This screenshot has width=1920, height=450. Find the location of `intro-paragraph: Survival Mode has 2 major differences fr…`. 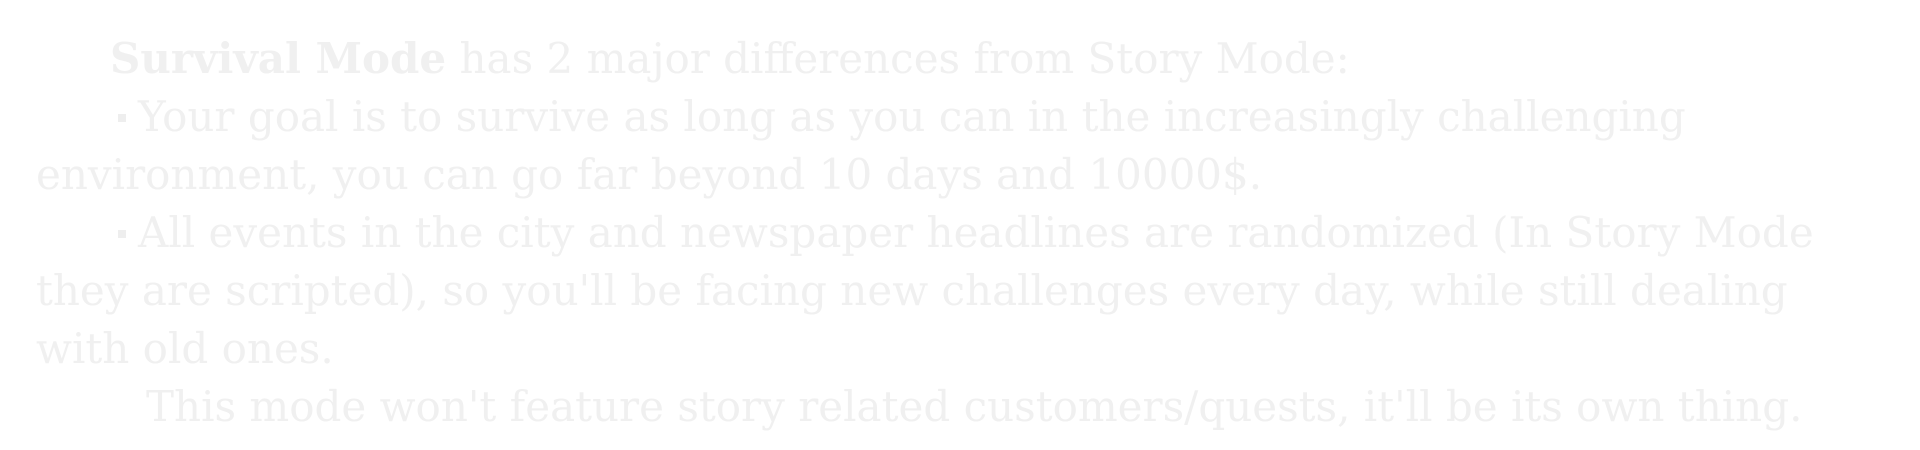

intro-paragraph: Survival Mode has 2 major differences fr… is located at coordinates (960, 59).